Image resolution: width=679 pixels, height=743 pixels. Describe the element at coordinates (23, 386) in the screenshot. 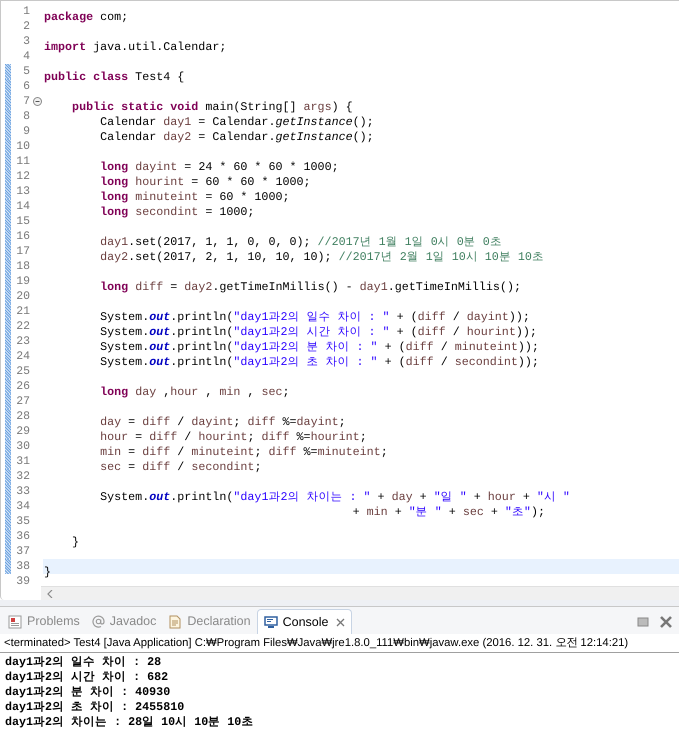

I see `line-number: 26` at that location.